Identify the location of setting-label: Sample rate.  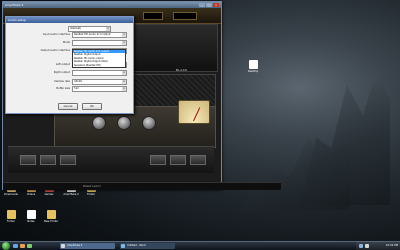
(62, 81).